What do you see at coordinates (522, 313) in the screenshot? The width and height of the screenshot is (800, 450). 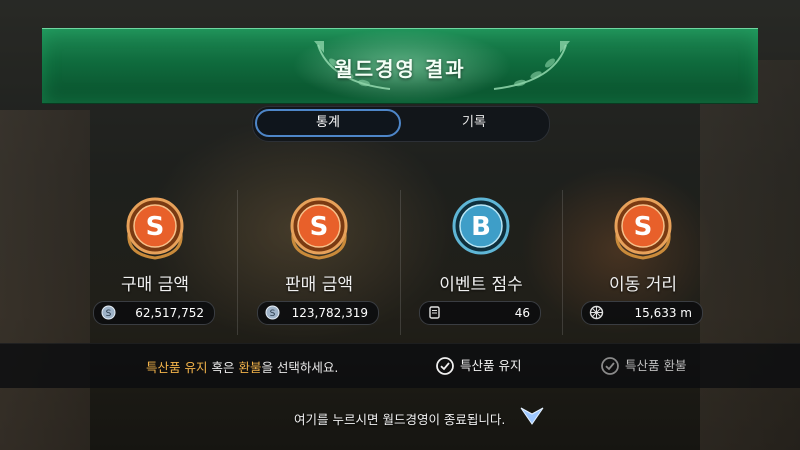 I see `stat-value: 46` at bounding box center [522, 313].